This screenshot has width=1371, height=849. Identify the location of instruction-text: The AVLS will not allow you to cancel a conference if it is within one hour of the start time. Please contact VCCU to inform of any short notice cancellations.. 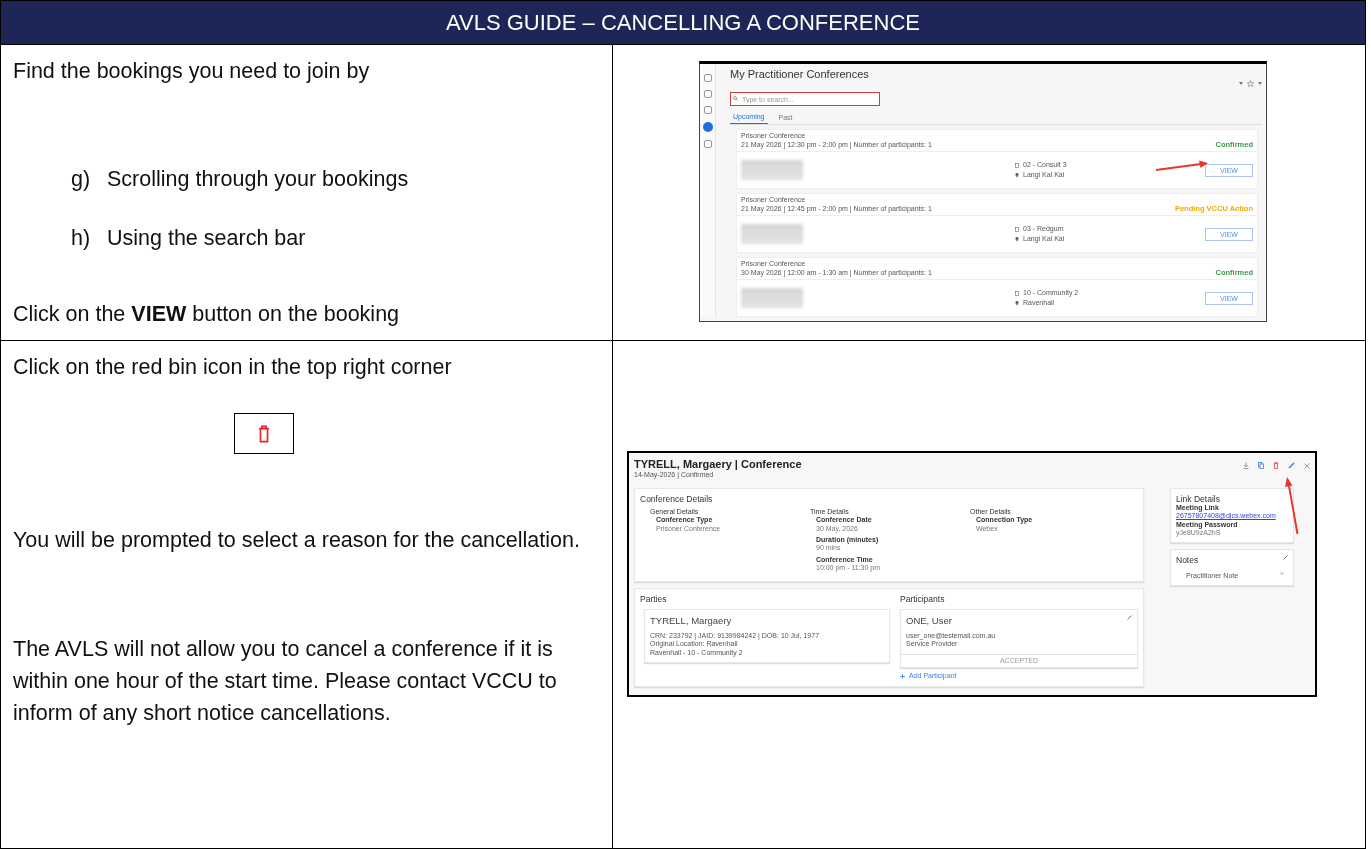
(285, 681).